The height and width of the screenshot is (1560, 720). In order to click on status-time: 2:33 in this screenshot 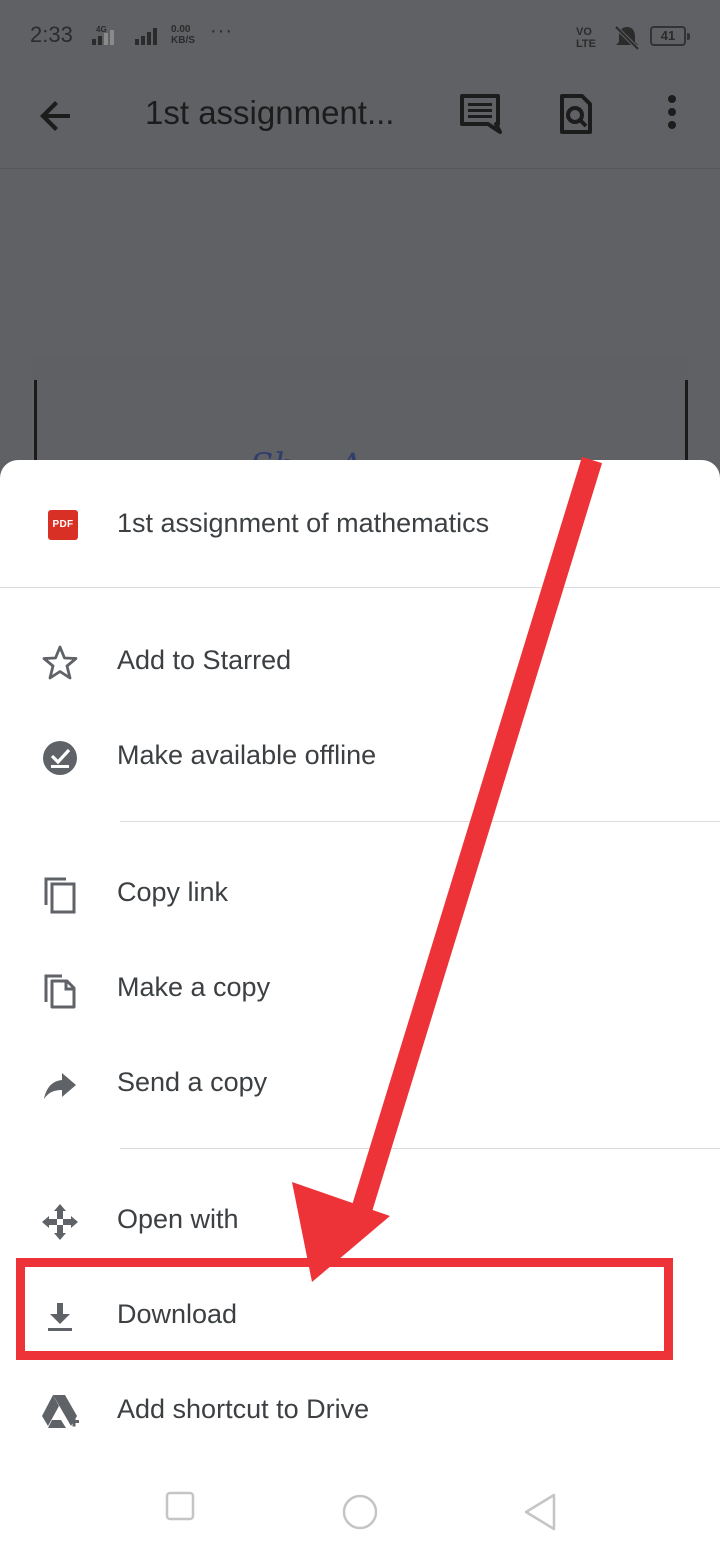, I will do `click(51, 34)`.